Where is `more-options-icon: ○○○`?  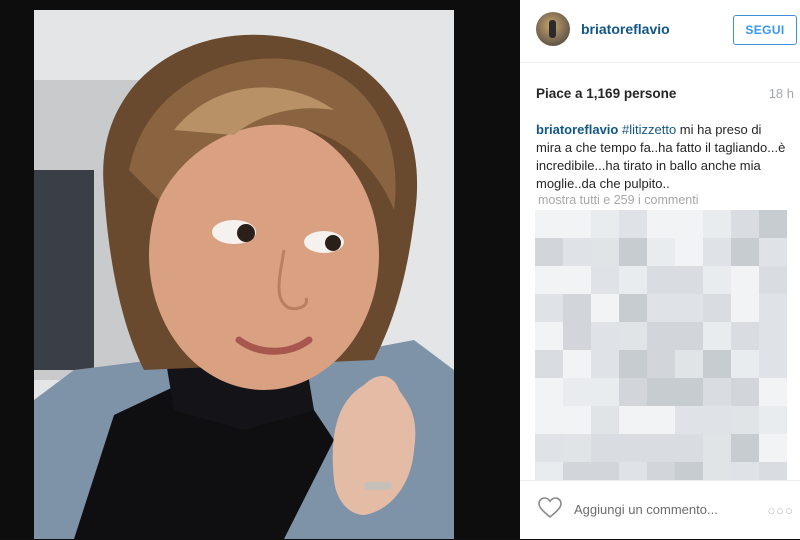 more-options-icon: ○○○ is located at coordinates (780, 510).